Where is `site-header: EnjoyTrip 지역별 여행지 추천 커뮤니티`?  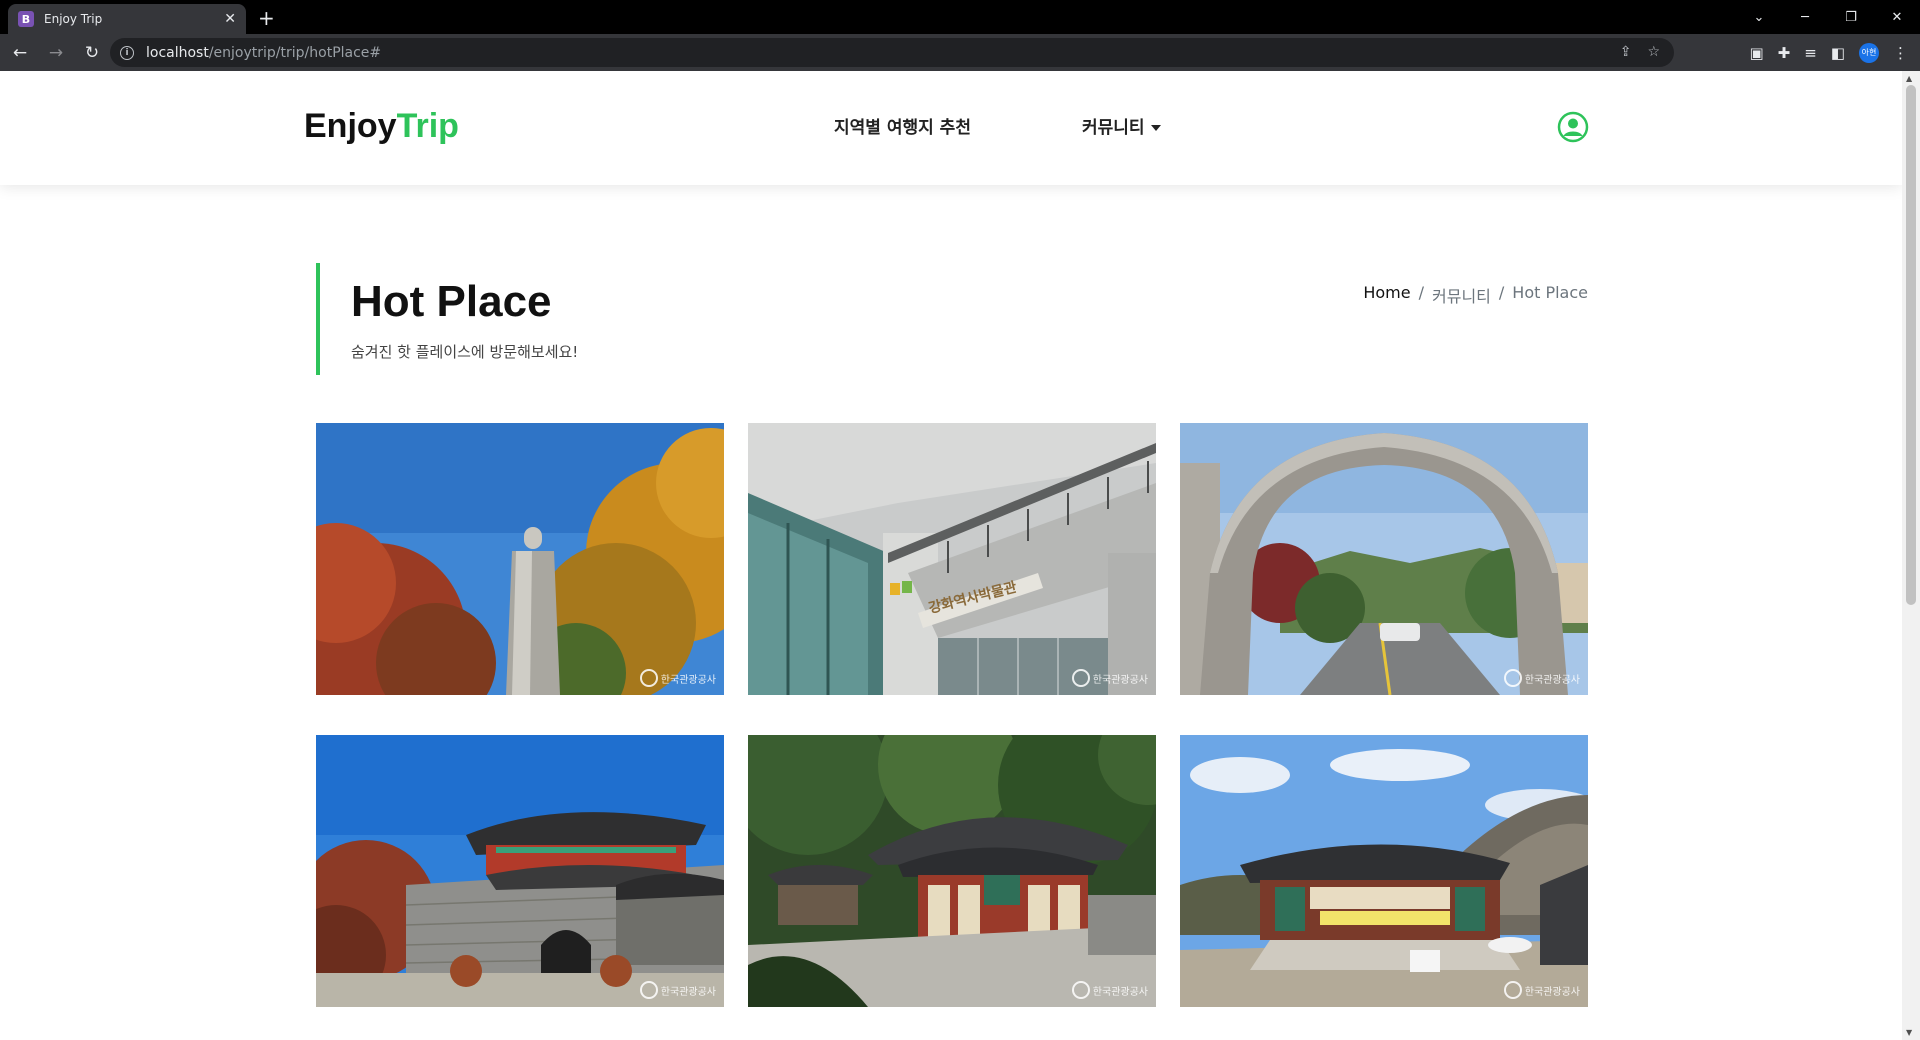 site-header: EnjoyTrip 지역별 여행지 추천 커뮤니티 is located at coordinates (951, 128).